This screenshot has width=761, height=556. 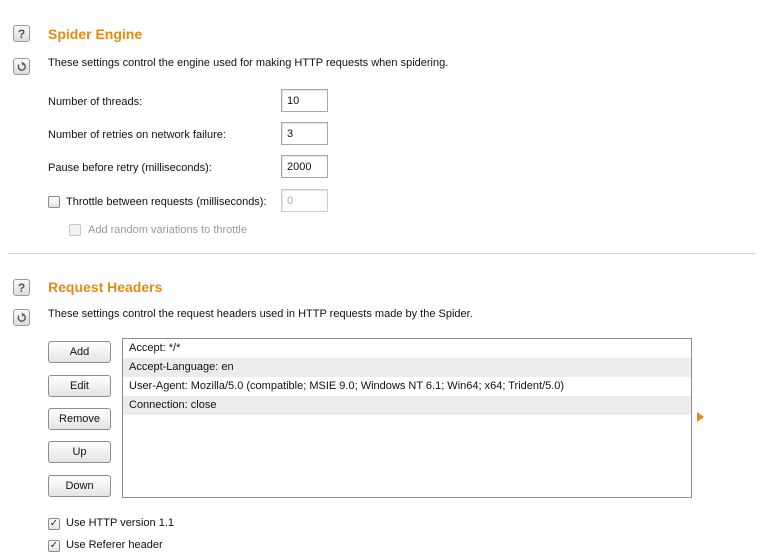 I want to click on retries-label: Number of retries on network failure:, so click(x=137, y=135).